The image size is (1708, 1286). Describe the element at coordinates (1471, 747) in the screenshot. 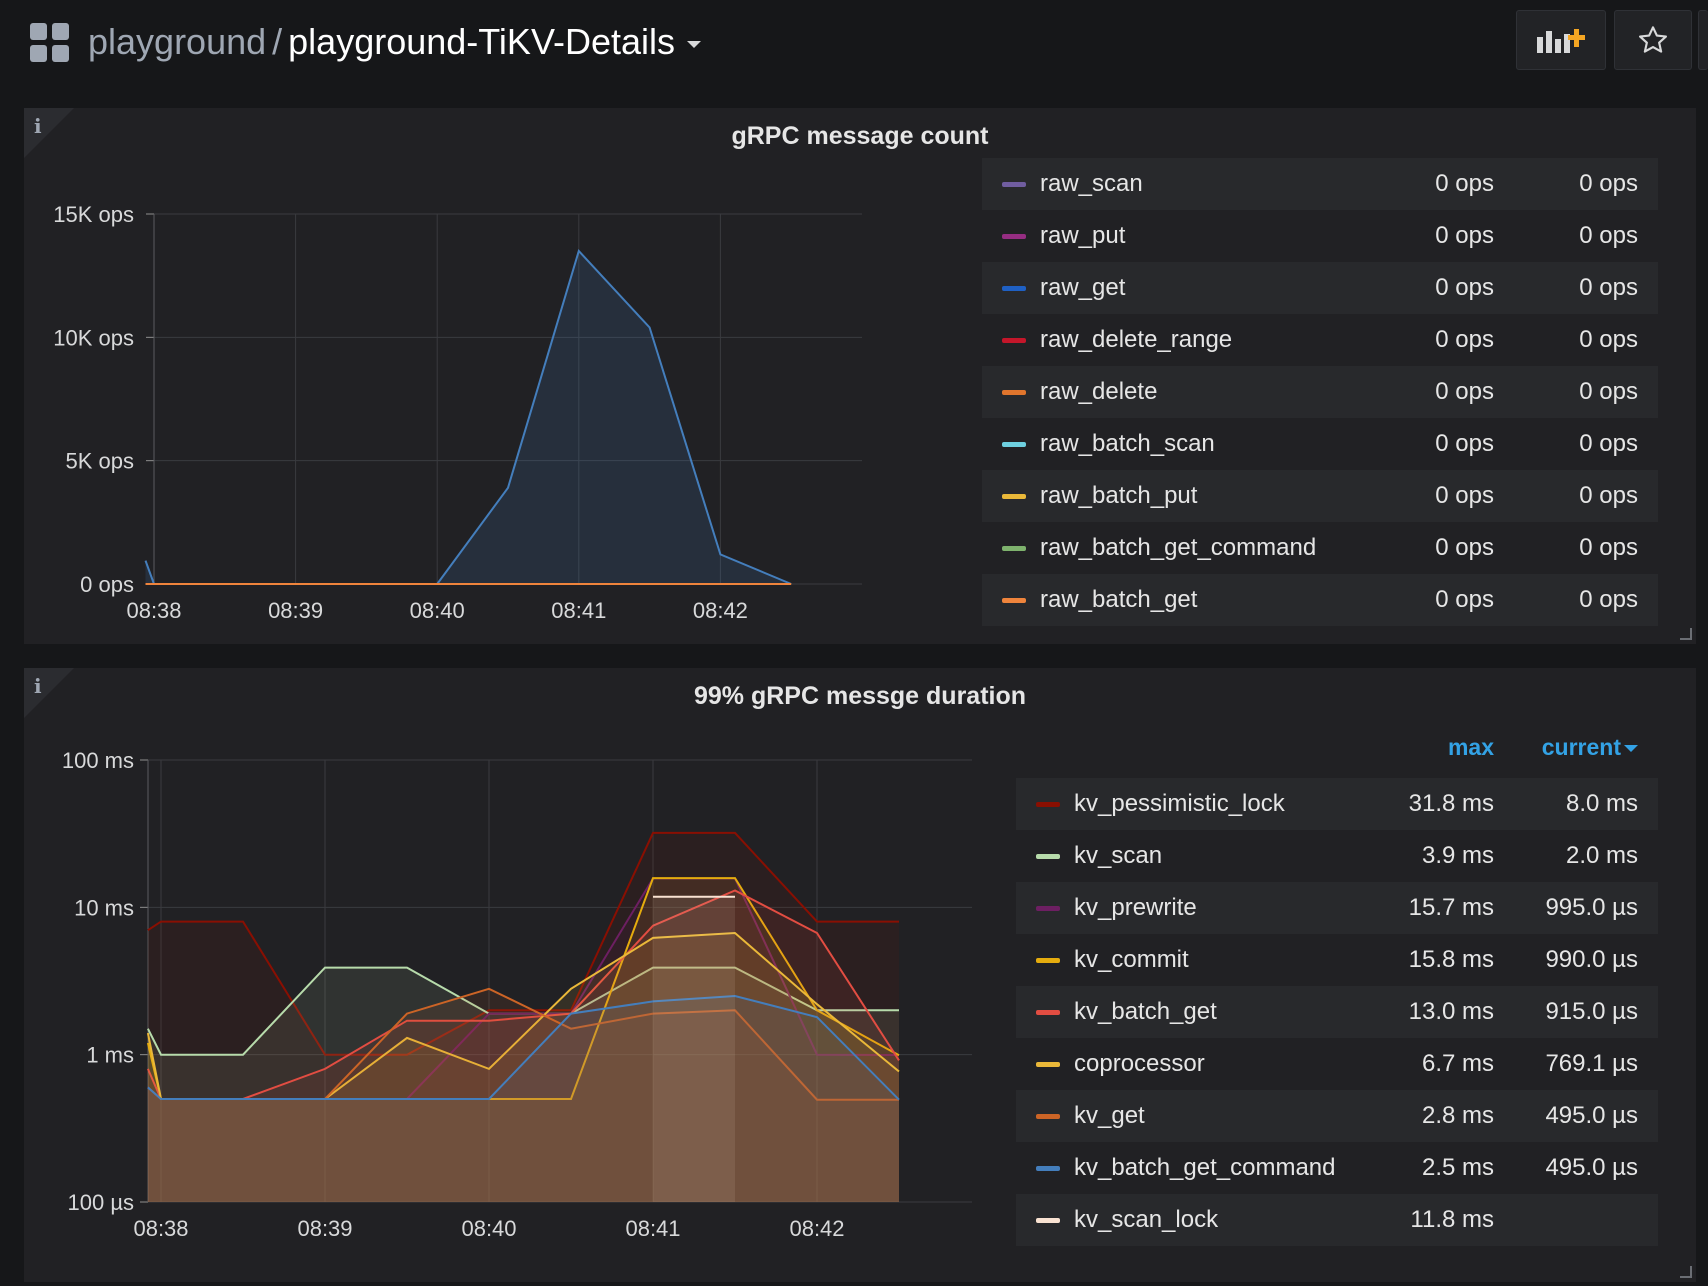

I see `legend-header-max: max` at that location.